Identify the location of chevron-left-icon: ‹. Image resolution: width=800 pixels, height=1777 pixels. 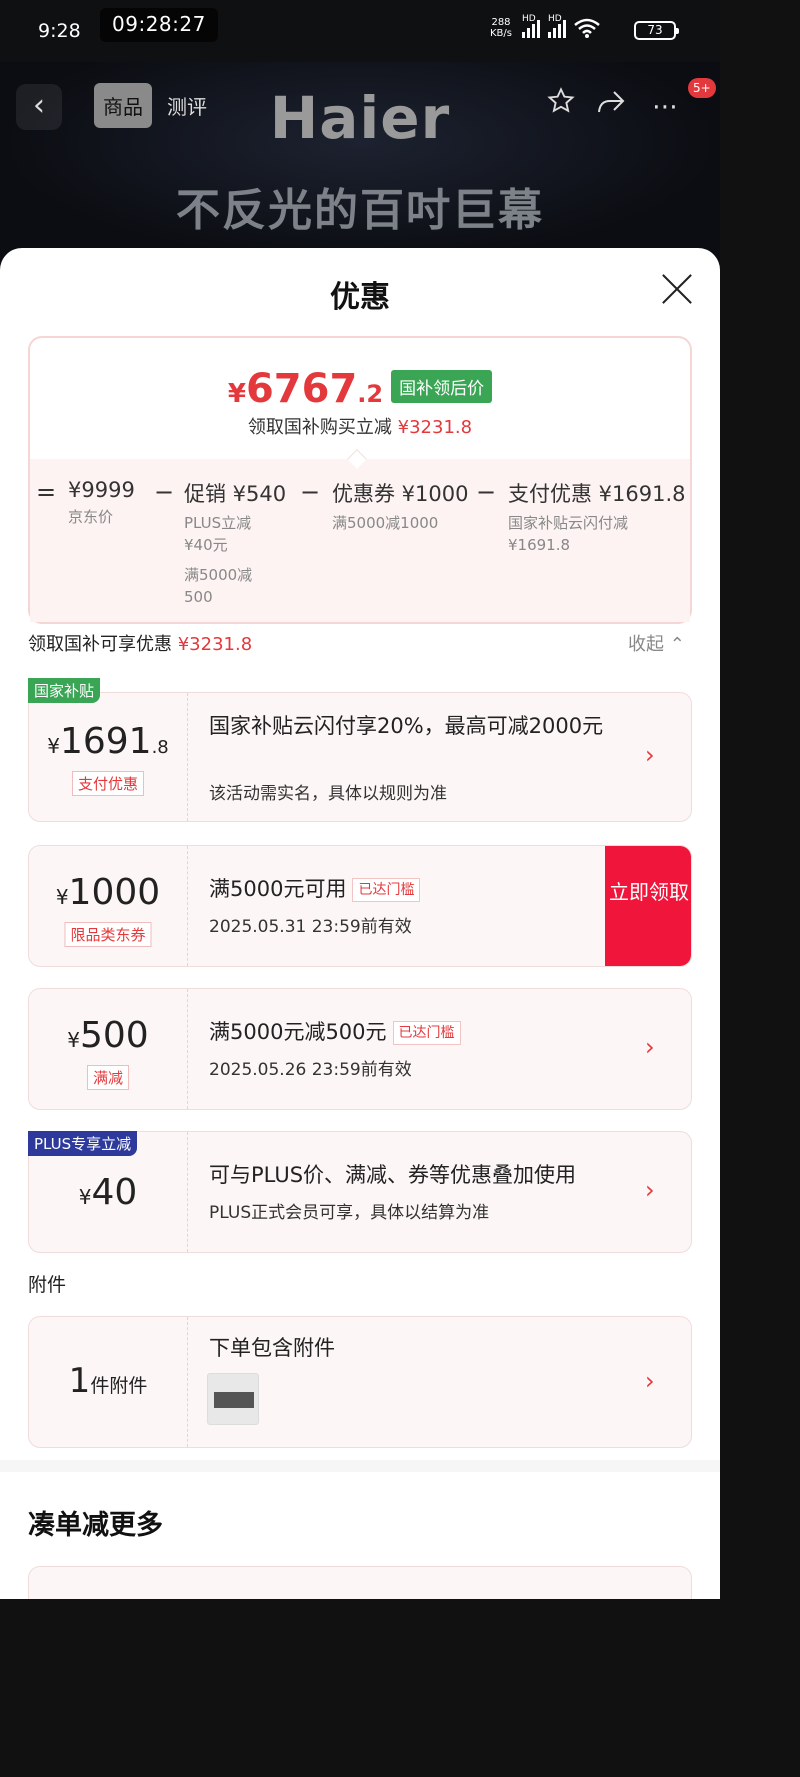
(39, 105).